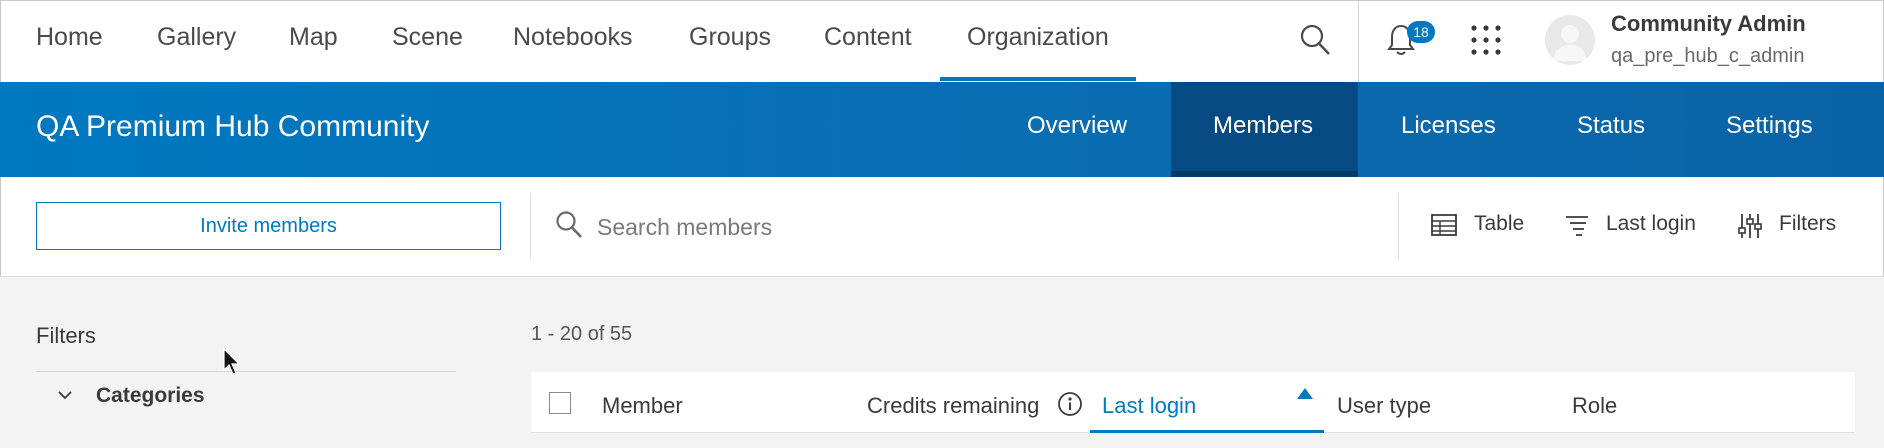  What do you see at coordinates (233, 364) in the screenshot?
I see `mouse-cursor-icon` at bounding box center [233, 364].